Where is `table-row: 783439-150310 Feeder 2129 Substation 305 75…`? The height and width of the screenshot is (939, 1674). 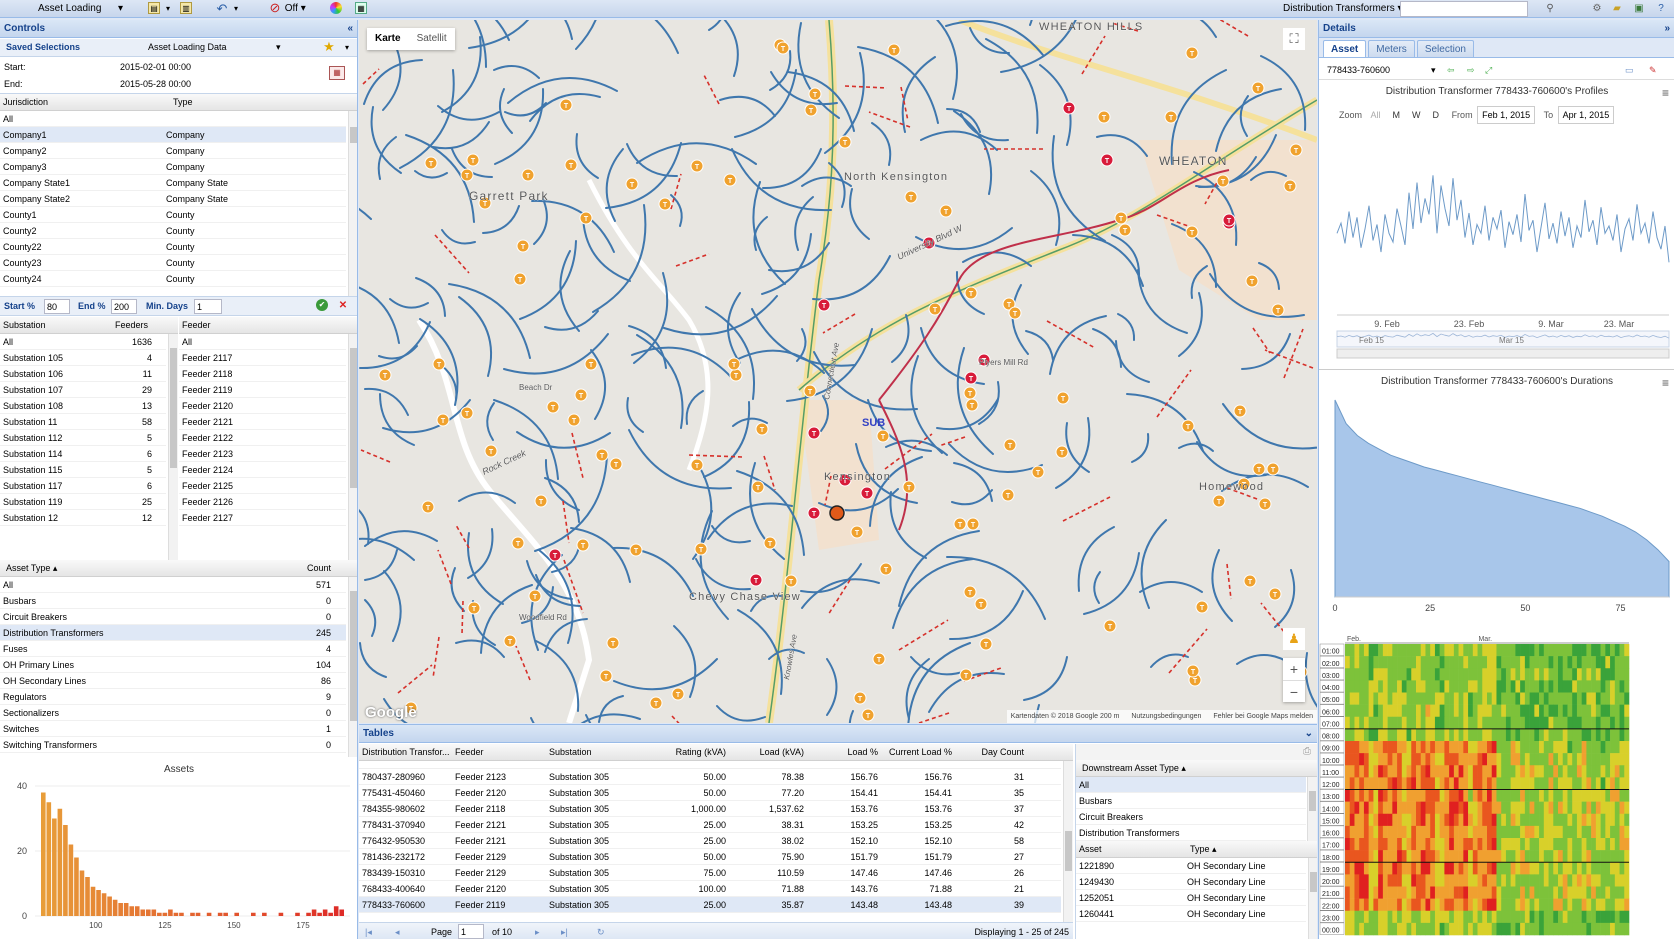 table-row: 783439-150310 Feeder 2129 Substation 305 75… is located at coordinates (710, 873).